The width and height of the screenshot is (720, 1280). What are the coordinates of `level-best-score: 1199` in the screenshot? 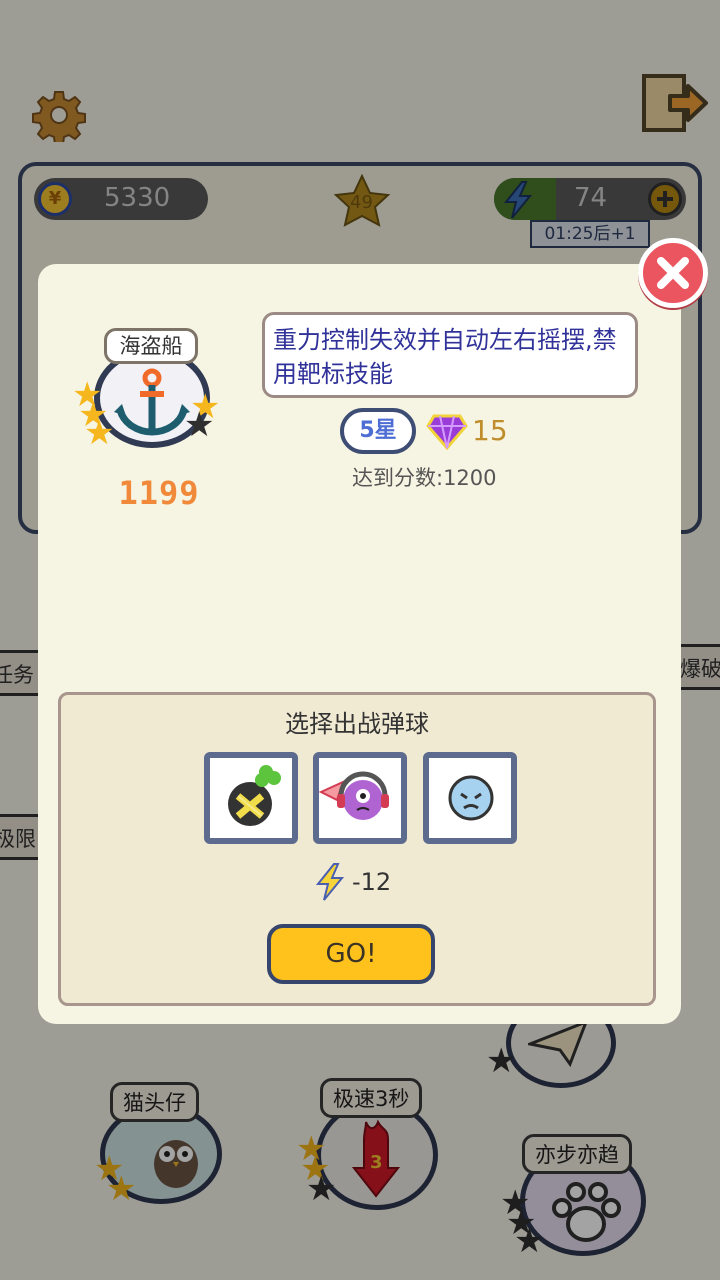 It's located at (159, 493).